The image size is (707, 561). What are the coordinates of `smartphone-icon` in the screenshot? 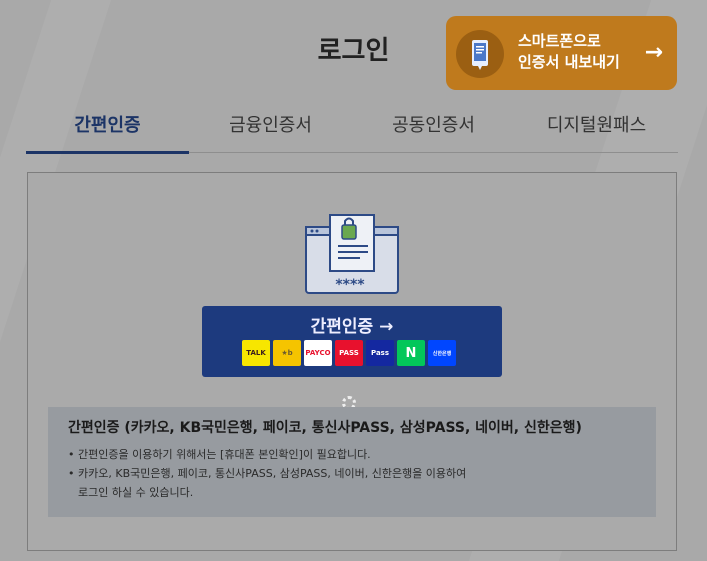 It's located at (480, 54).